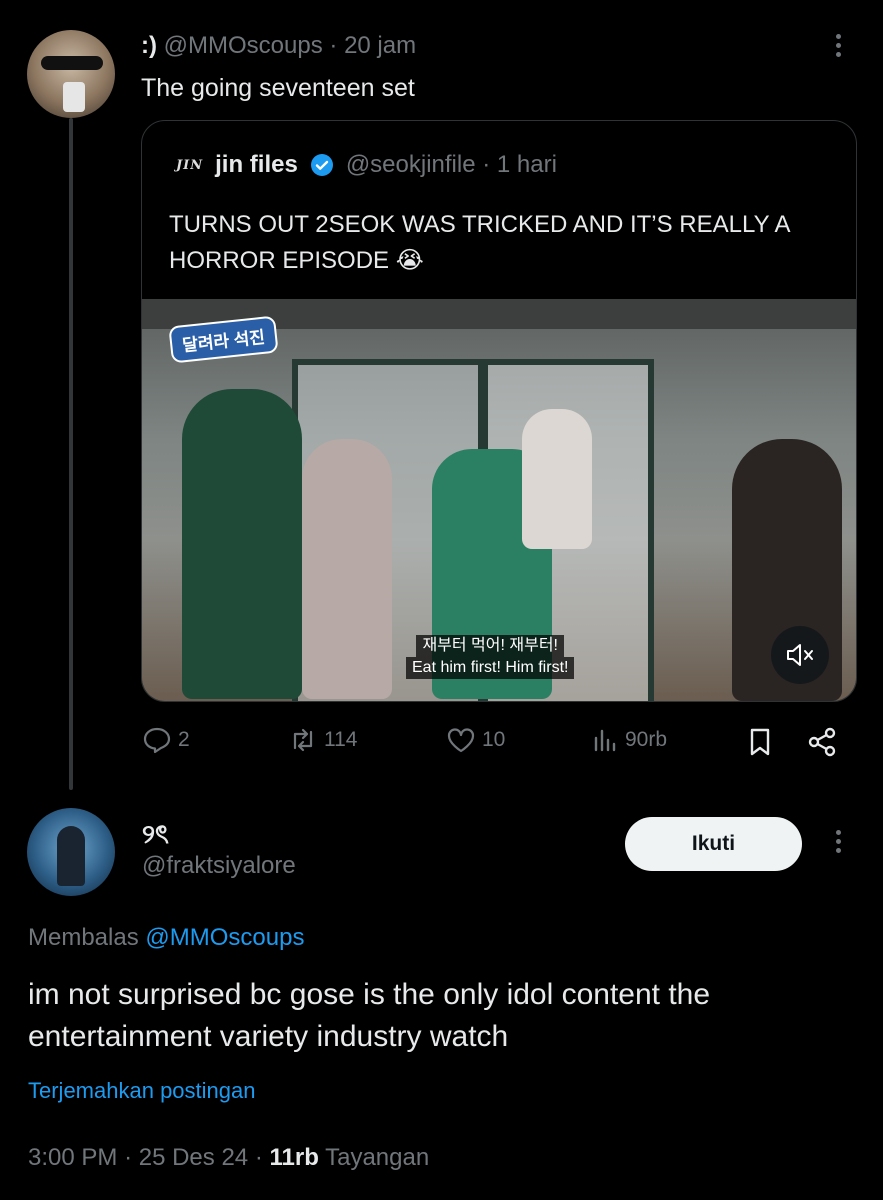 The image size is (883, 1200). Describe the element at coordinates (256, 165) in the screenshot. I see `quote-name: jin files` at that location.